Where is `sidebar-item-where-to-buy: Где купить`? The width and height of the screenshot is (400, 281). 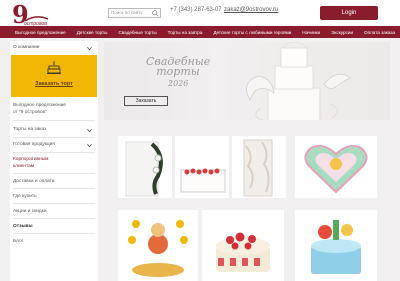
sidebar-item-where-to-buy: Где купить is located at coordinates (54, 196).